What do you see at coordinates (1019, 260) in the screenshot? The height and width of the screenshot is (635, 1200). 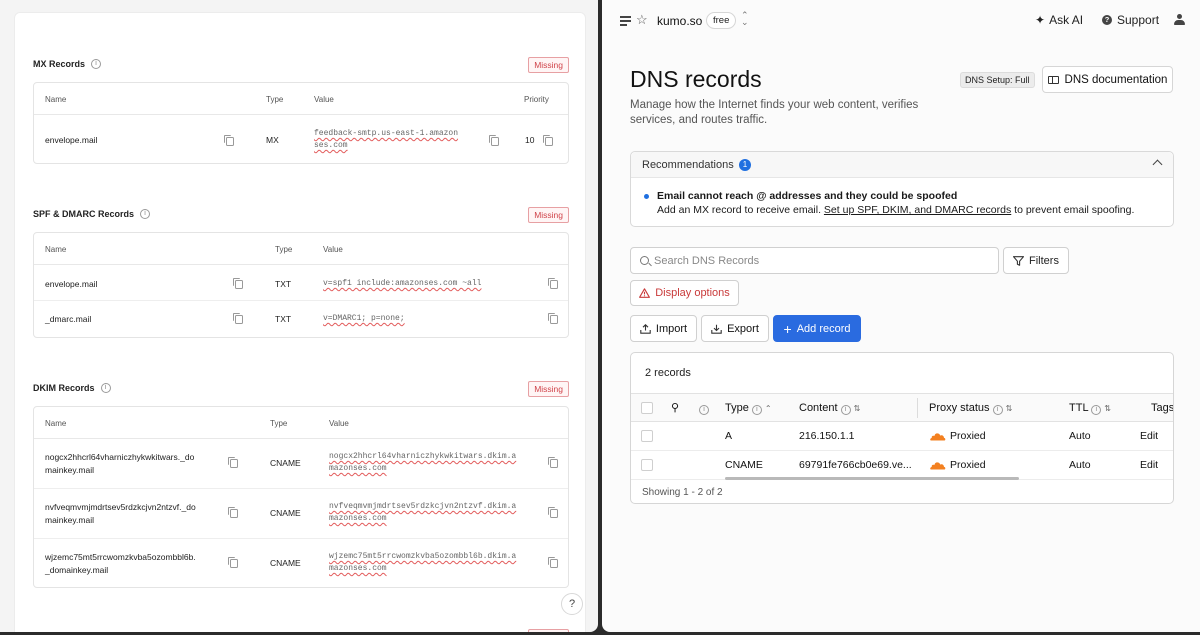 I see `filter-icon` at bounding box center [1019, 260].